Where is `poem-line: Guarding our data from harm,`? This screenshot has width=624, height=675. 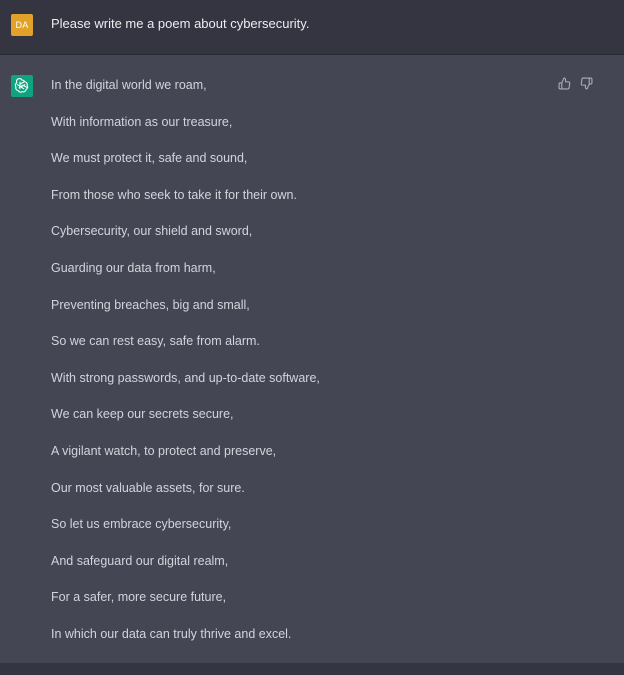 poem-line: Guarding our data from harm, is located at coordinates (133, 267).